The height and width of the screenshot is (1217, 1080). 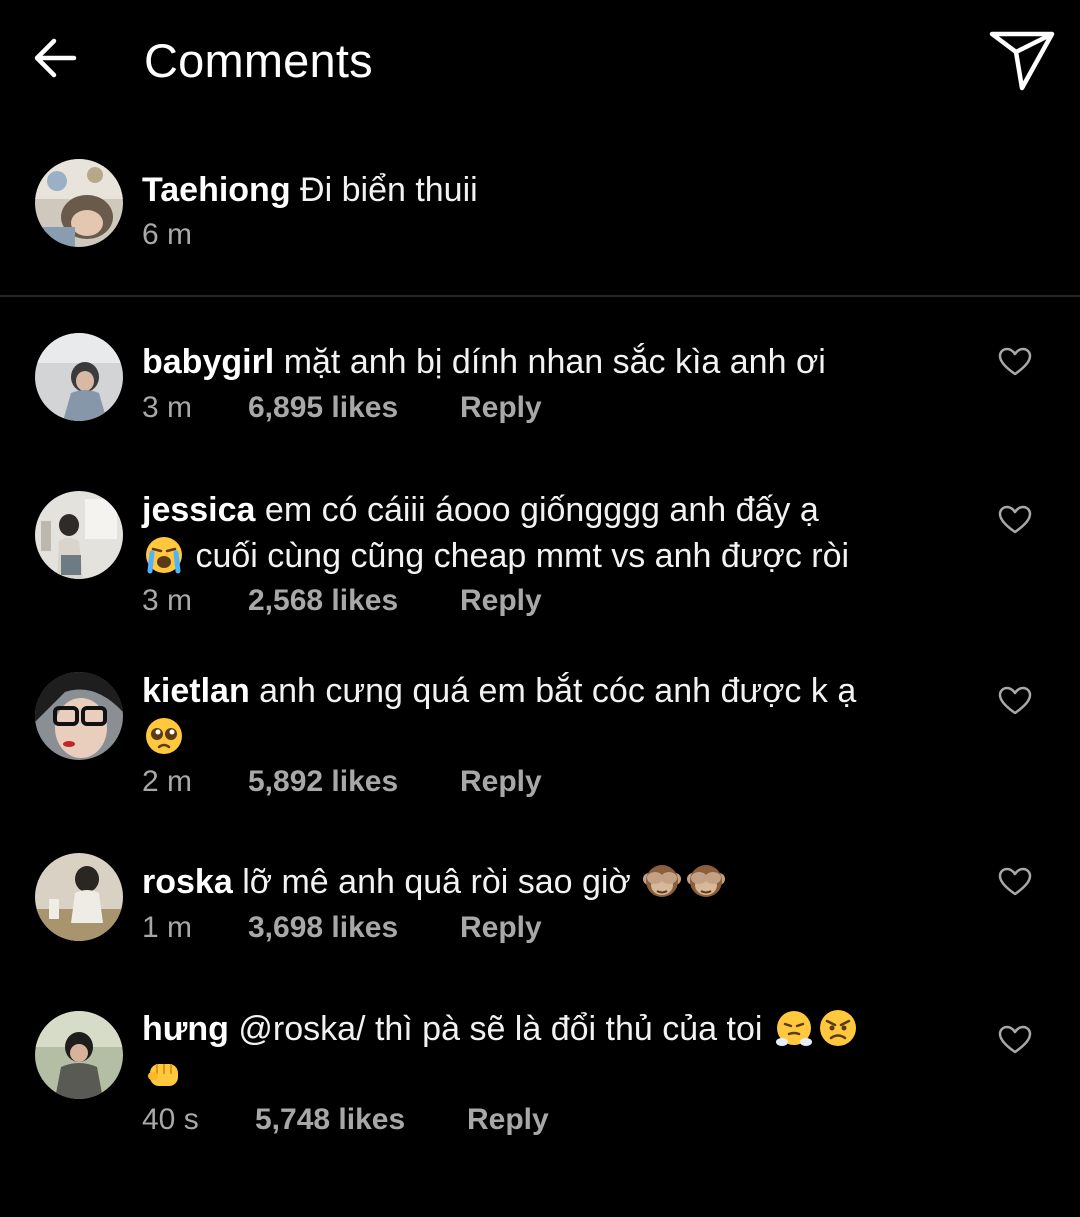 I want to click on timestamp: 6 m, so click(x=167, y=234).